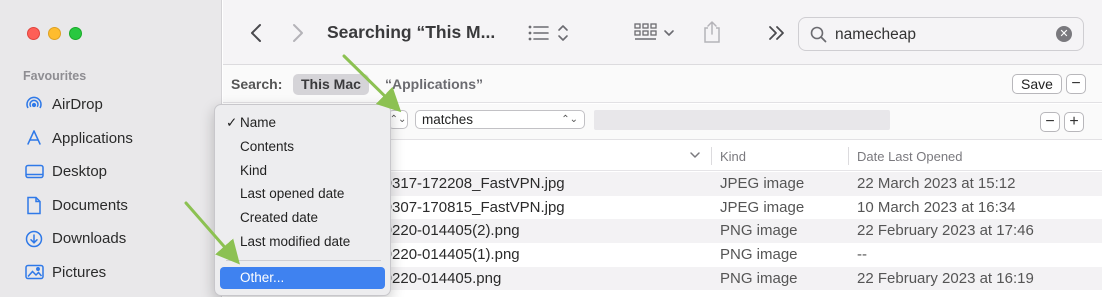  Describe the element at coordinates (500, 119) in the screenshot. I see `operator-select: matches ⌃⌄` at that location.